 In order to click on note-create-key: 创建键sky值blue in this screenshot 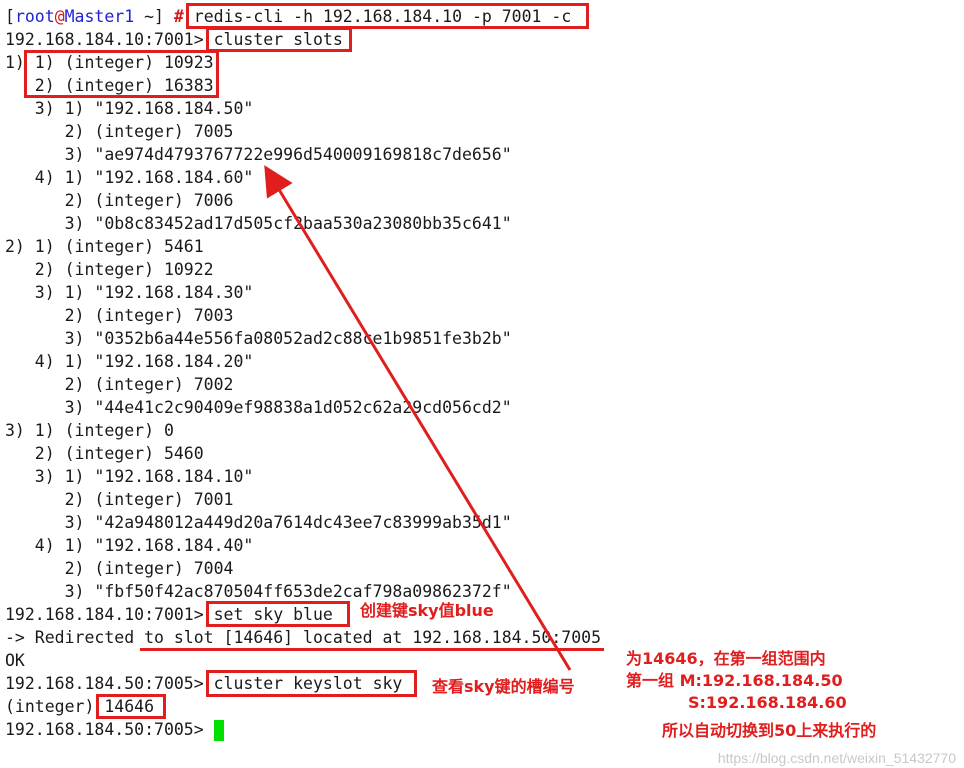, I will do `click(427, 610)`.